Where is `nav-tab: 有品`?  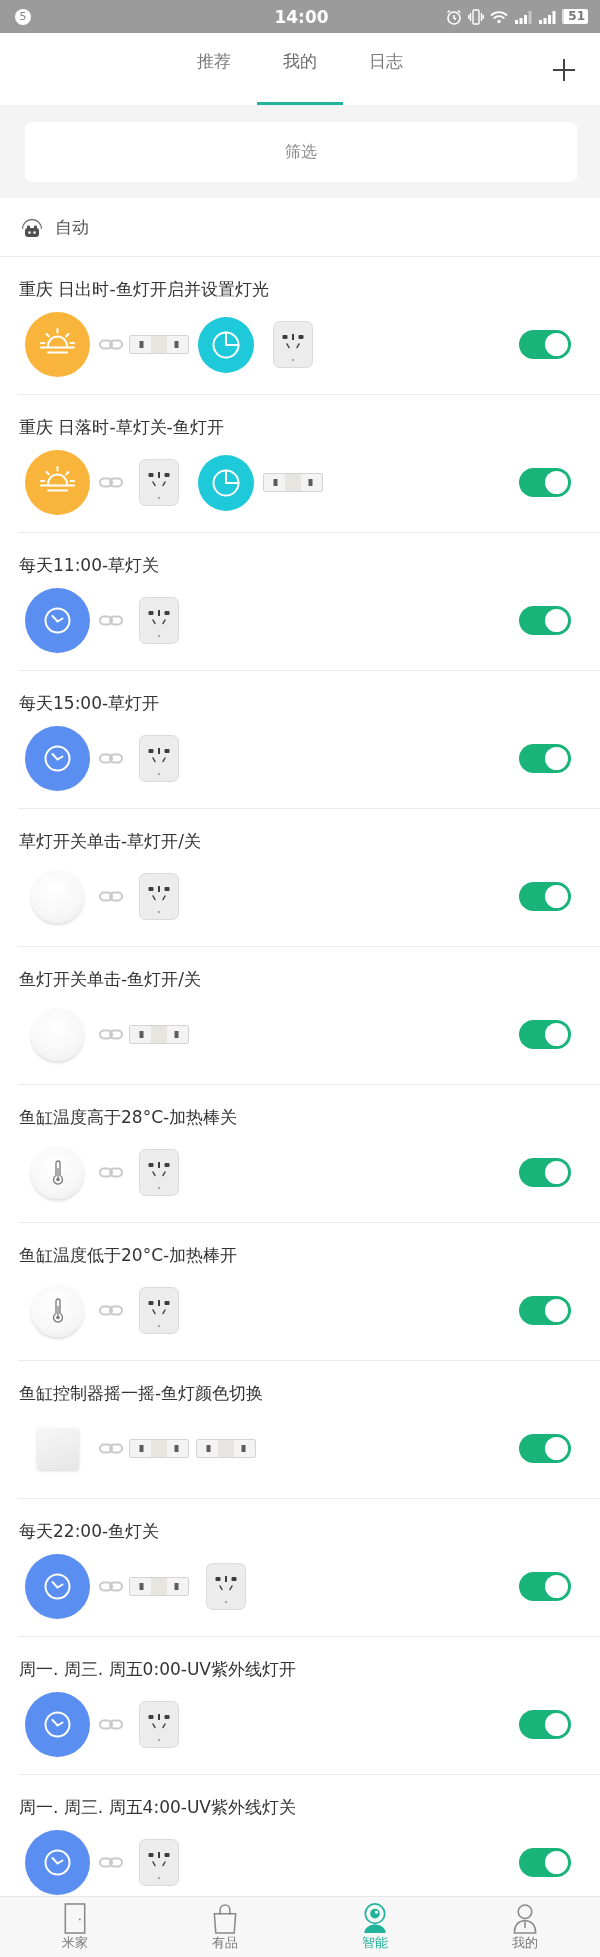
nav-tab: 有品 is located at coordinates (225, 1927).